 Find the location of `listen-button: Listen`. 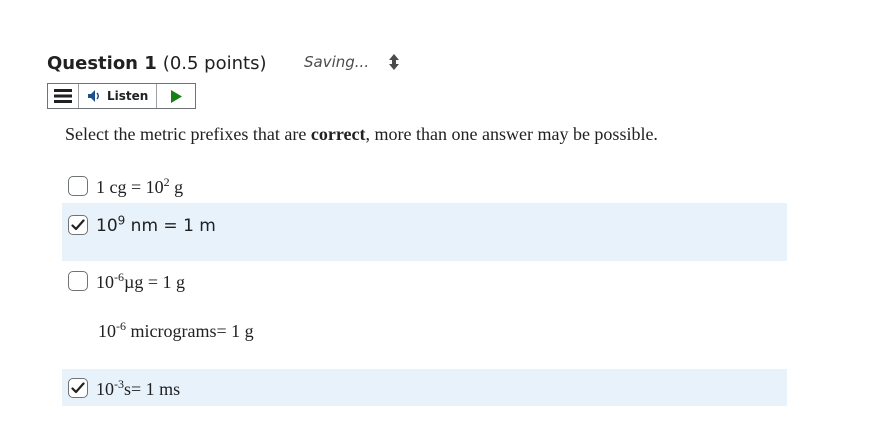

listen-button: Listen is located at coordinates (118, 96).